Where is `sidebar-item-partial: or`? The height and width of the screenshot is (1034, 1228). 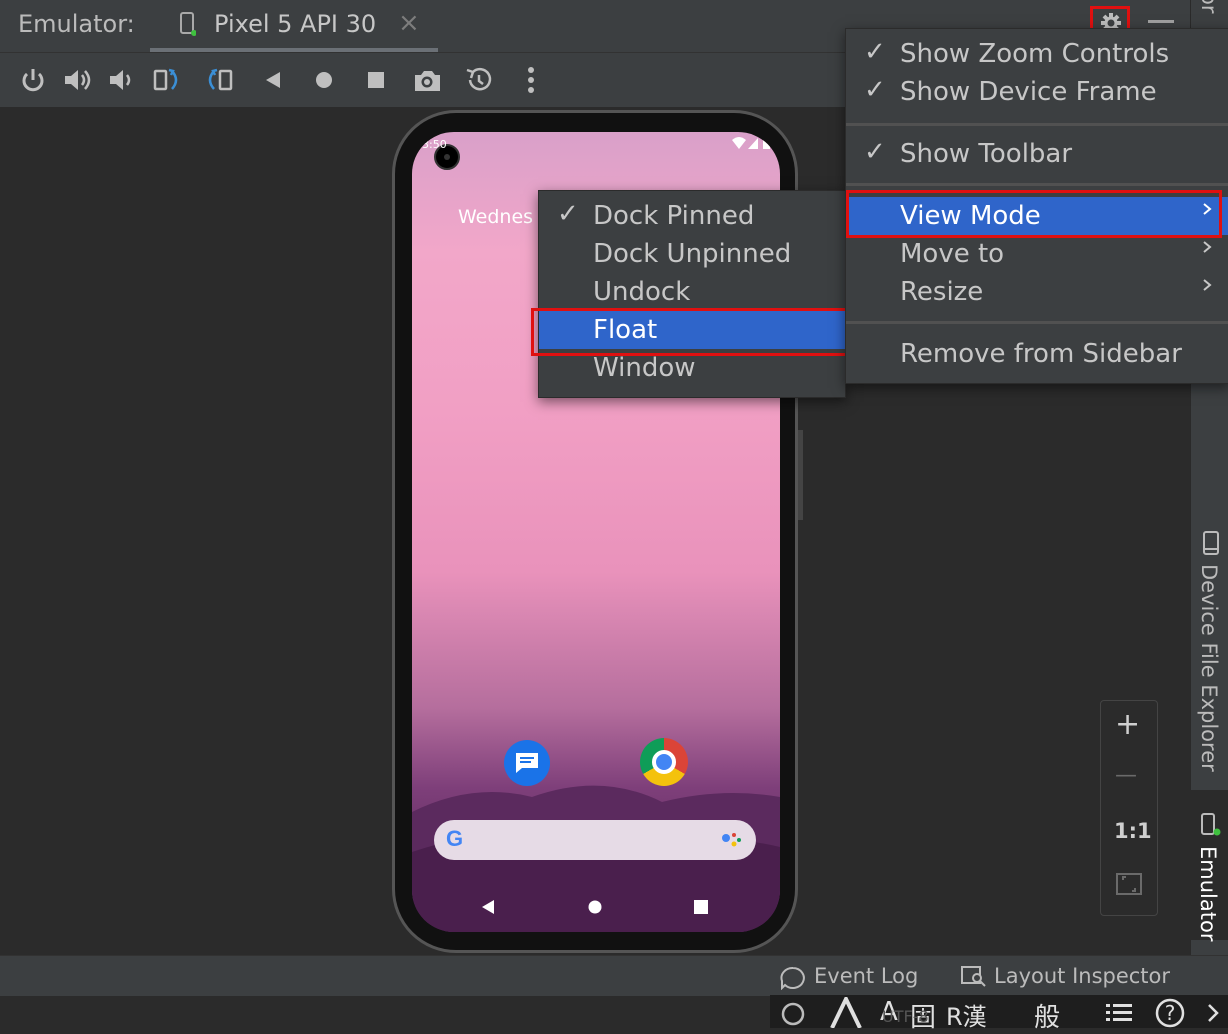
sidebar-item-partial: or is located at coordinates (1209, 6).